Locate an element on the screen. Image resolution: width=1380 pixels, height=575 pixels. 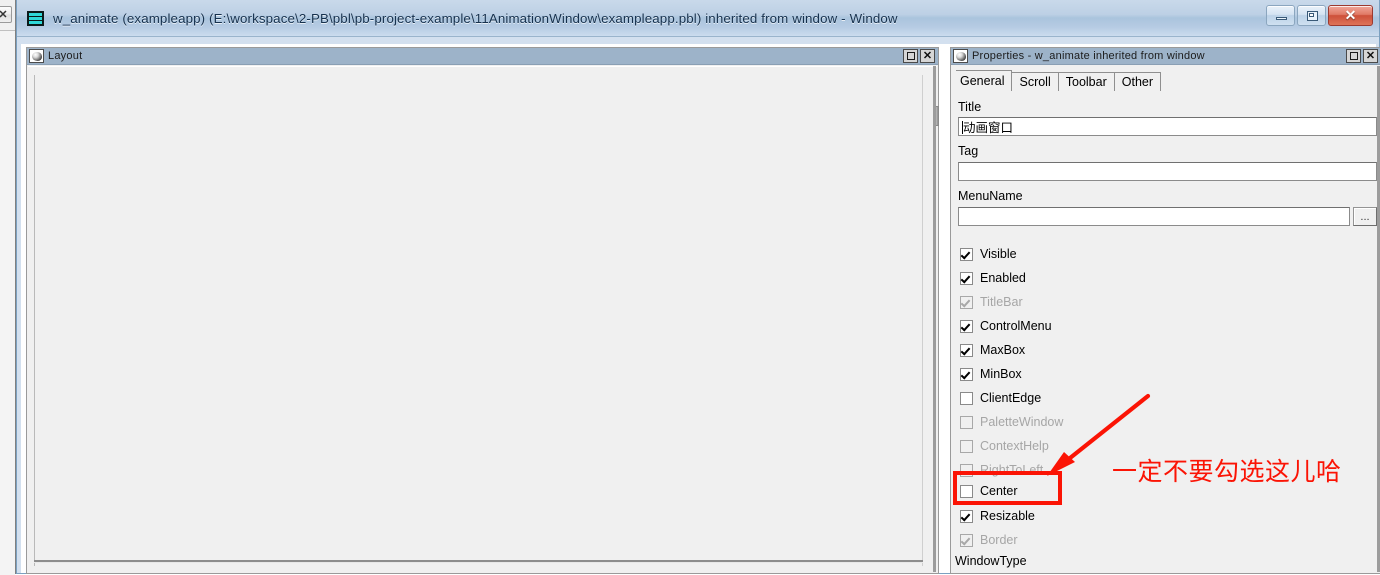
minimize-button is located at coordinates (1280, 15).